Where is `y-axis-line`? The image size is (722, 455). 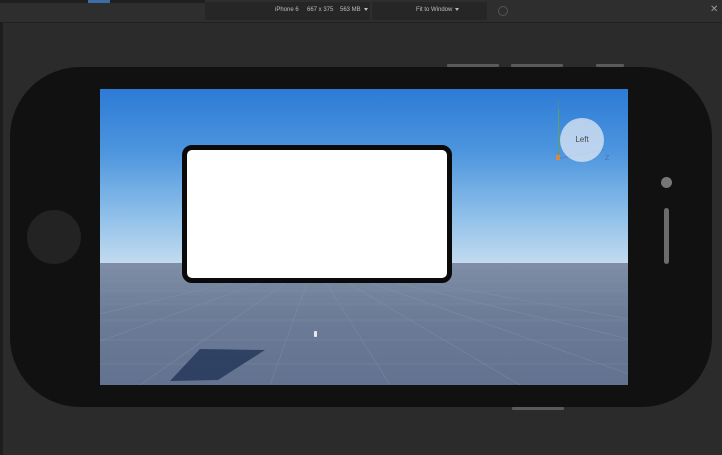
y-axis-line is located at coordinates (558, 134).